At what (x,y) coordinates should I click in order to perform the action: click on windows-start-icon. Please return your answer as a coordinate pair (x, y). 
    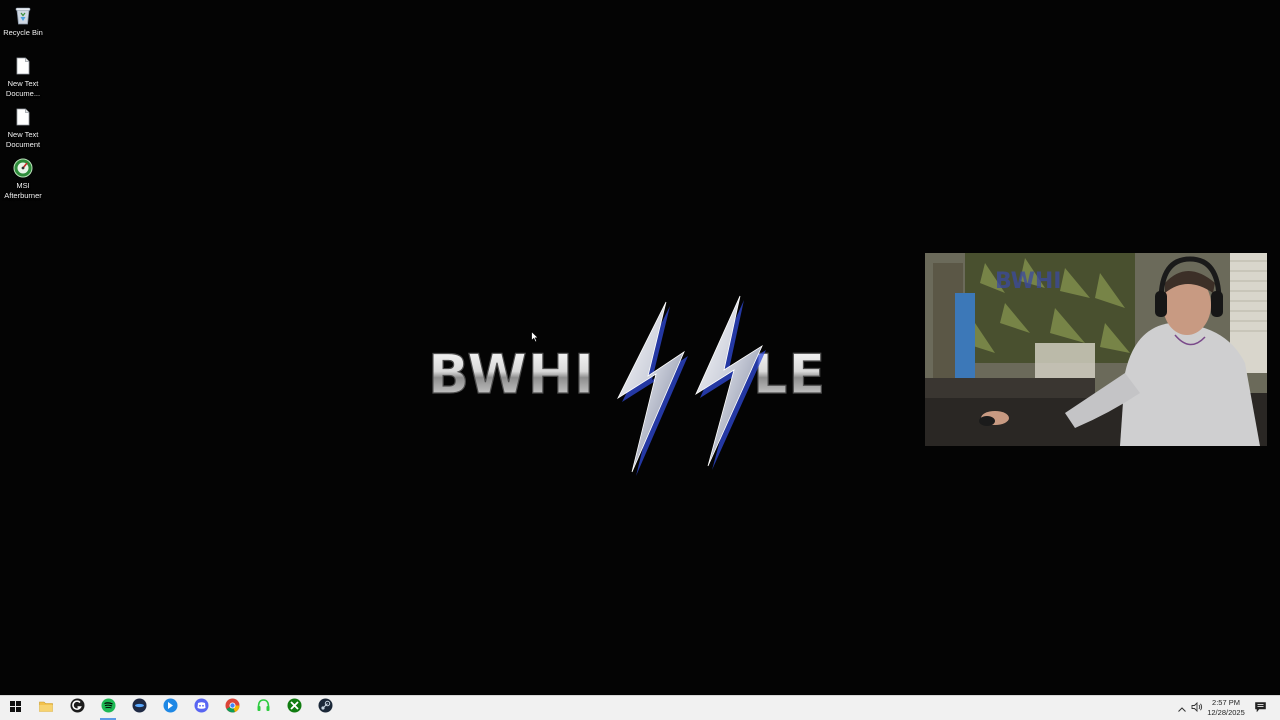
    Looking at the image, I should click on (15, 708).